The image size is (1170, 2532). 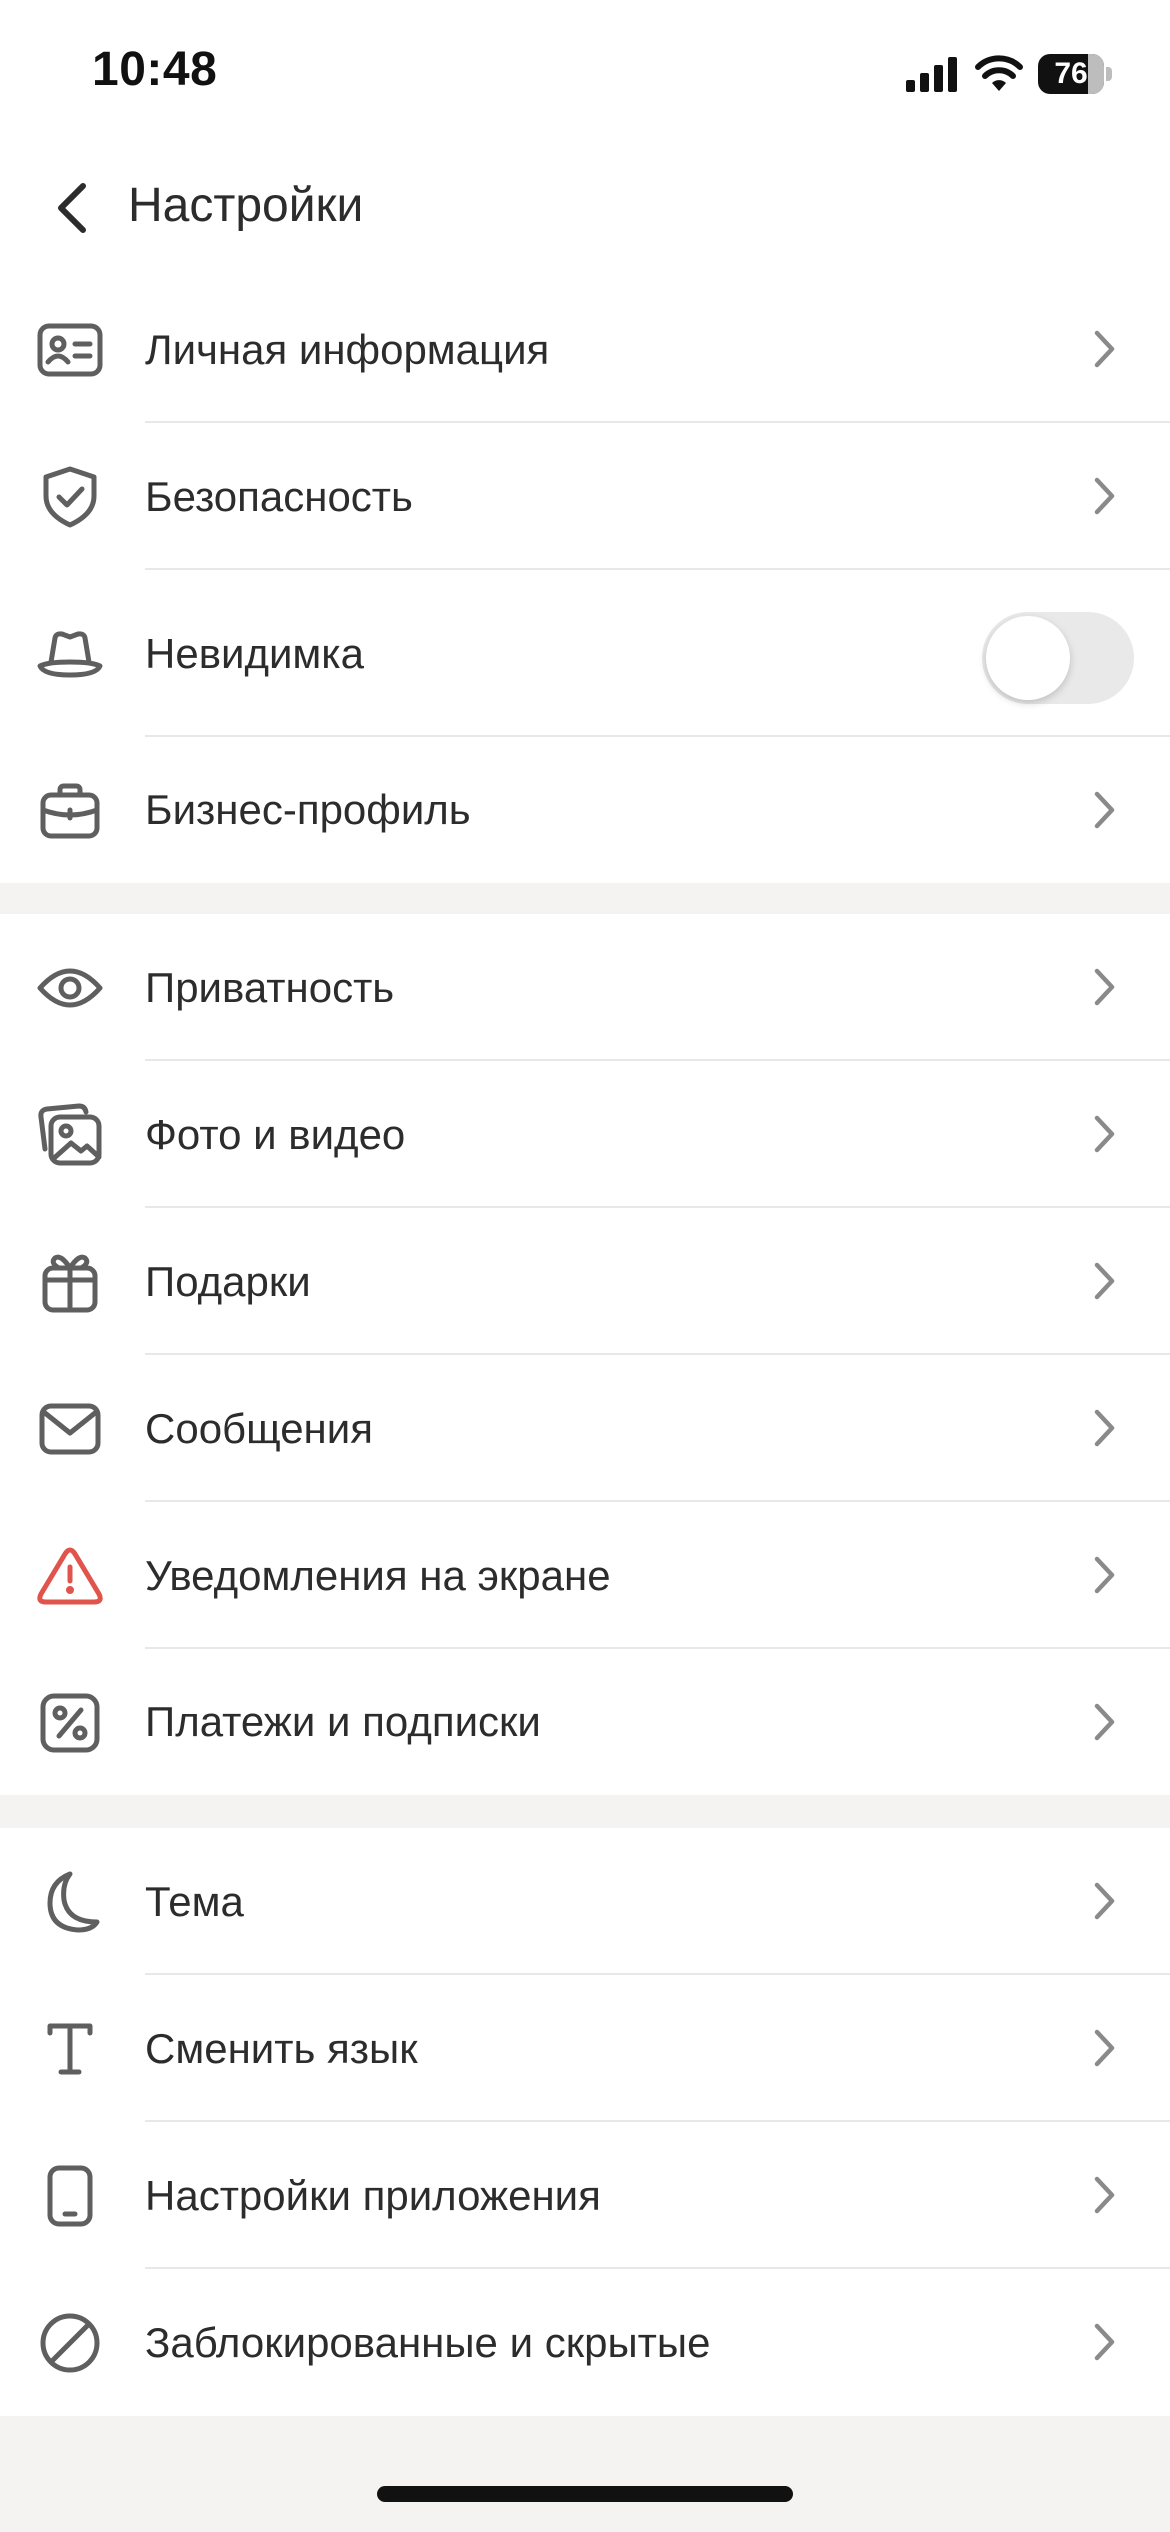 What do you see at coordinates (246, 205) in the screenshot?
I see `page-title: Настройки` at bounding box center [246, 205].